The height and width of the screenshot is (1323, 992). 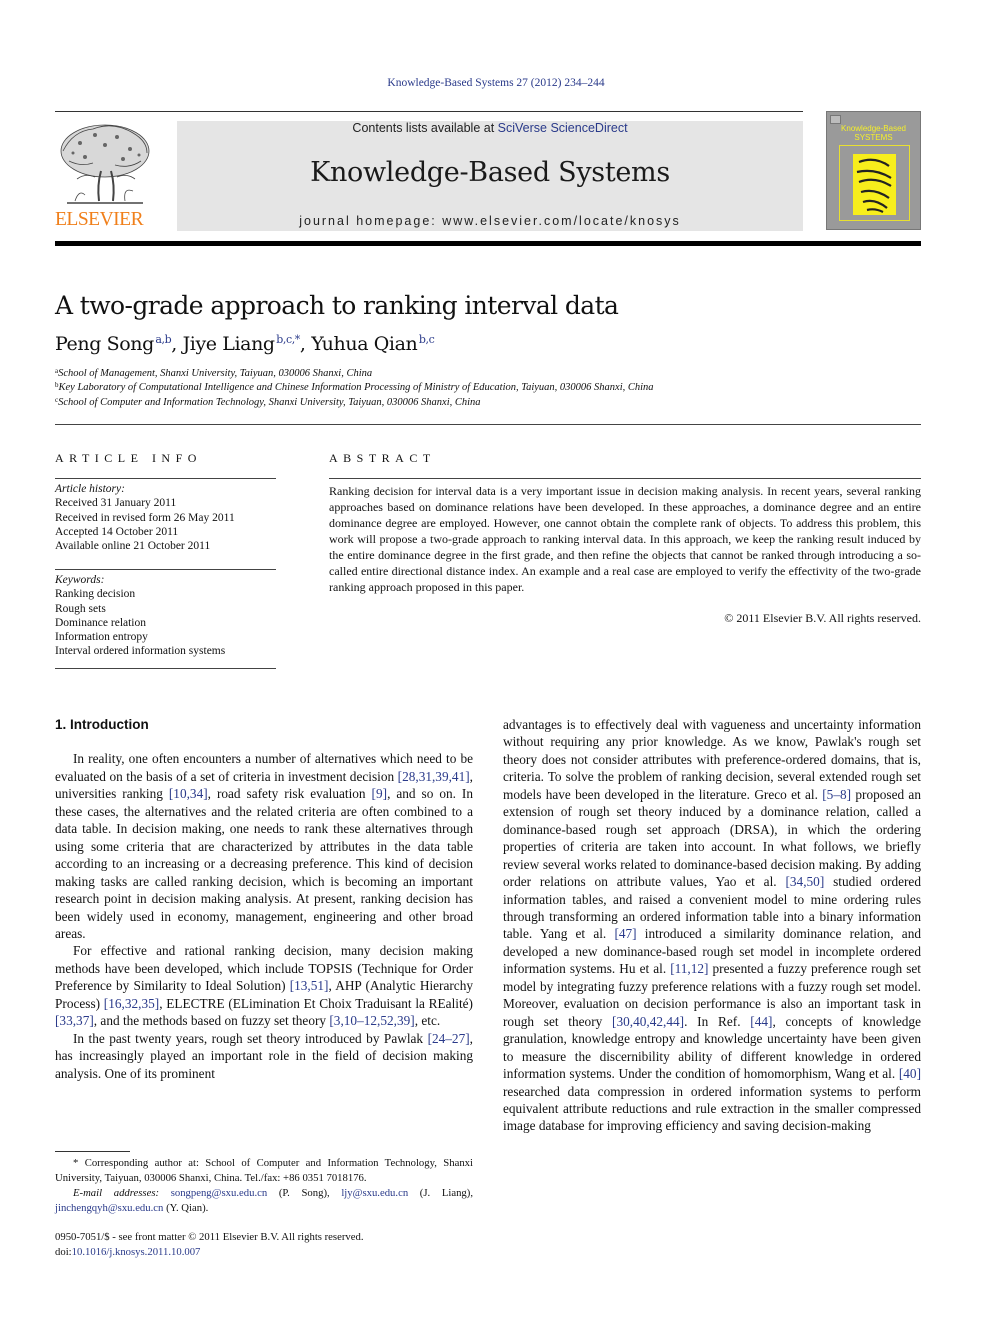 What do you see at coordinates (102, 724) in the screenshot?
I see `section-heading: 1. Introduction` at bounding box center [102, 724].